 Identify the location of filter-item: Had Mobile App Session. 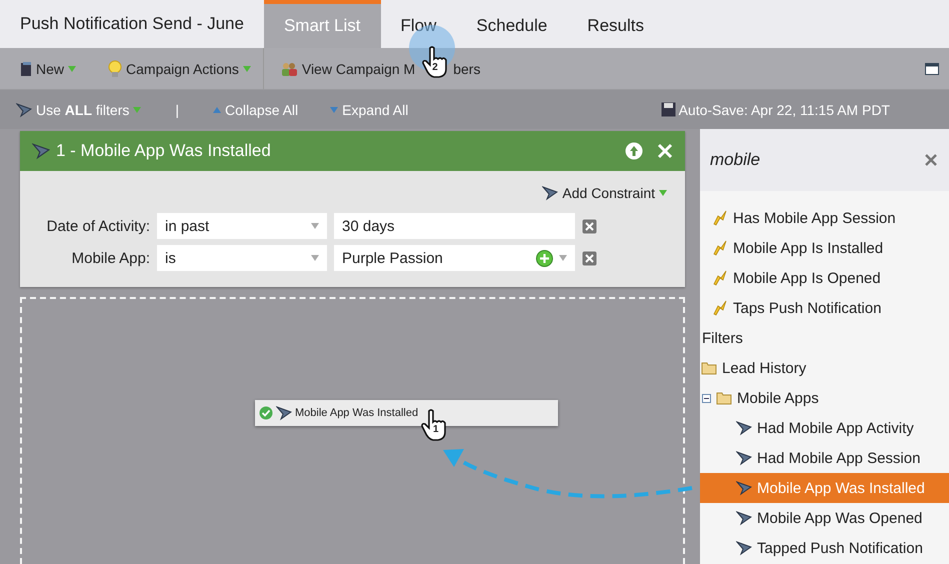
(824, 458).